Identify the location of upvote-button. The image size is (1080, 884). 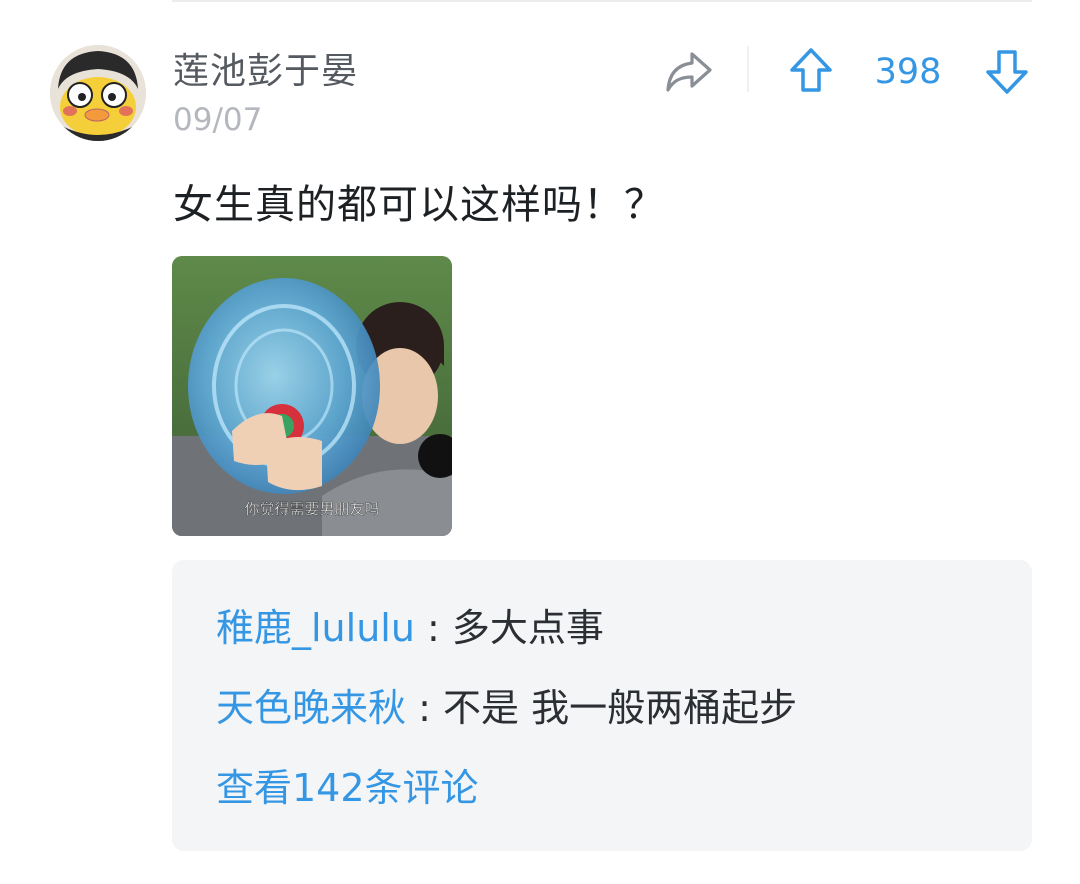
(811, 71).